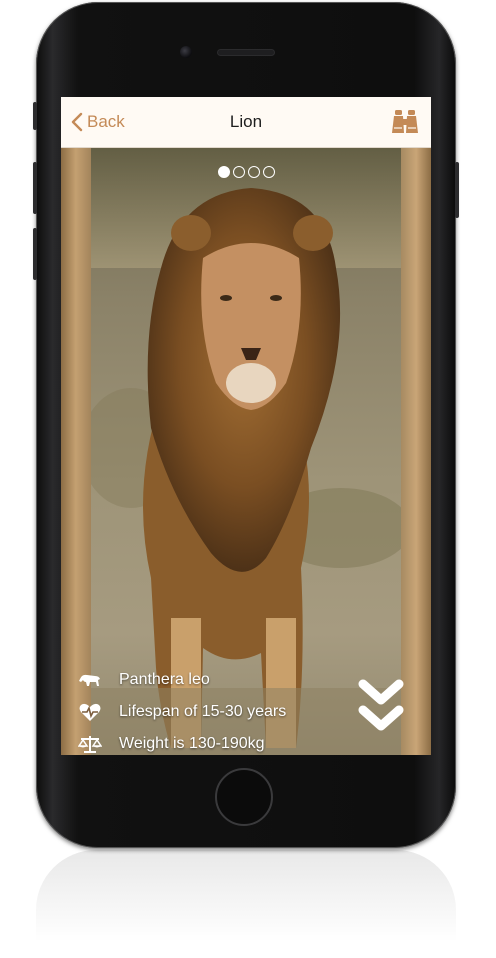 The width and height of the screenshot is (496, 958). I want to click on fact-lifespan-text: Lifespan of 15-30 years, so click(203, 711).